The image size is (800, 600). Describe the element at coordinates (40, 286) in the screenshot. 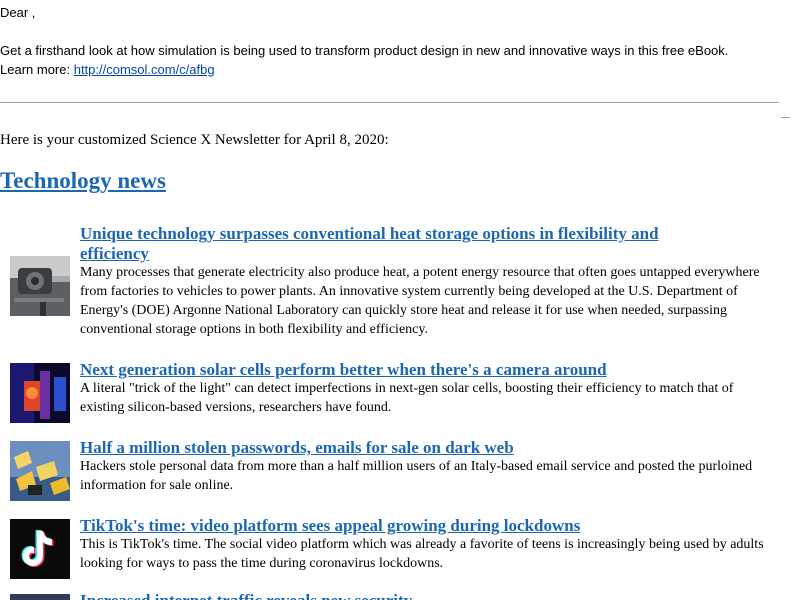

I see `industrial-heat-storage-photo-icon` at that location.